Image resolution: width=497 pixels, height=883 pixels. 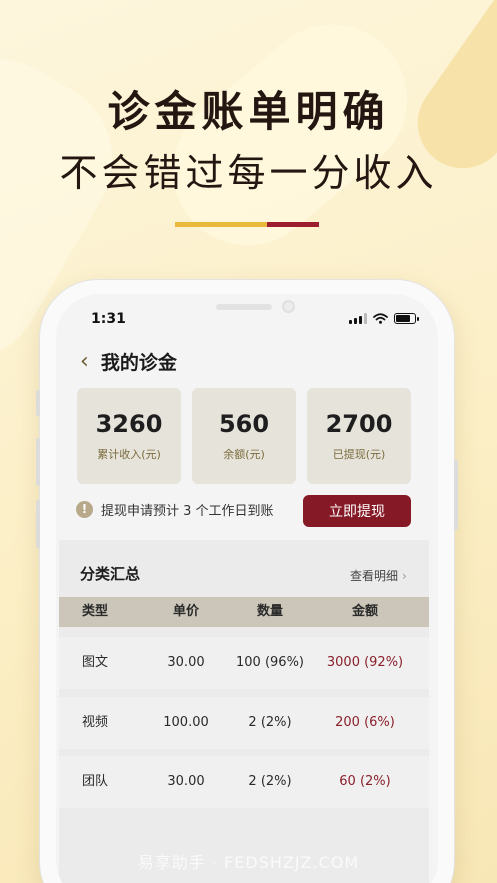 What do you see at coordinates (138, 363) in the screenshot?
I see `page-title: 我的诊金` at bounding box center [138, 363].